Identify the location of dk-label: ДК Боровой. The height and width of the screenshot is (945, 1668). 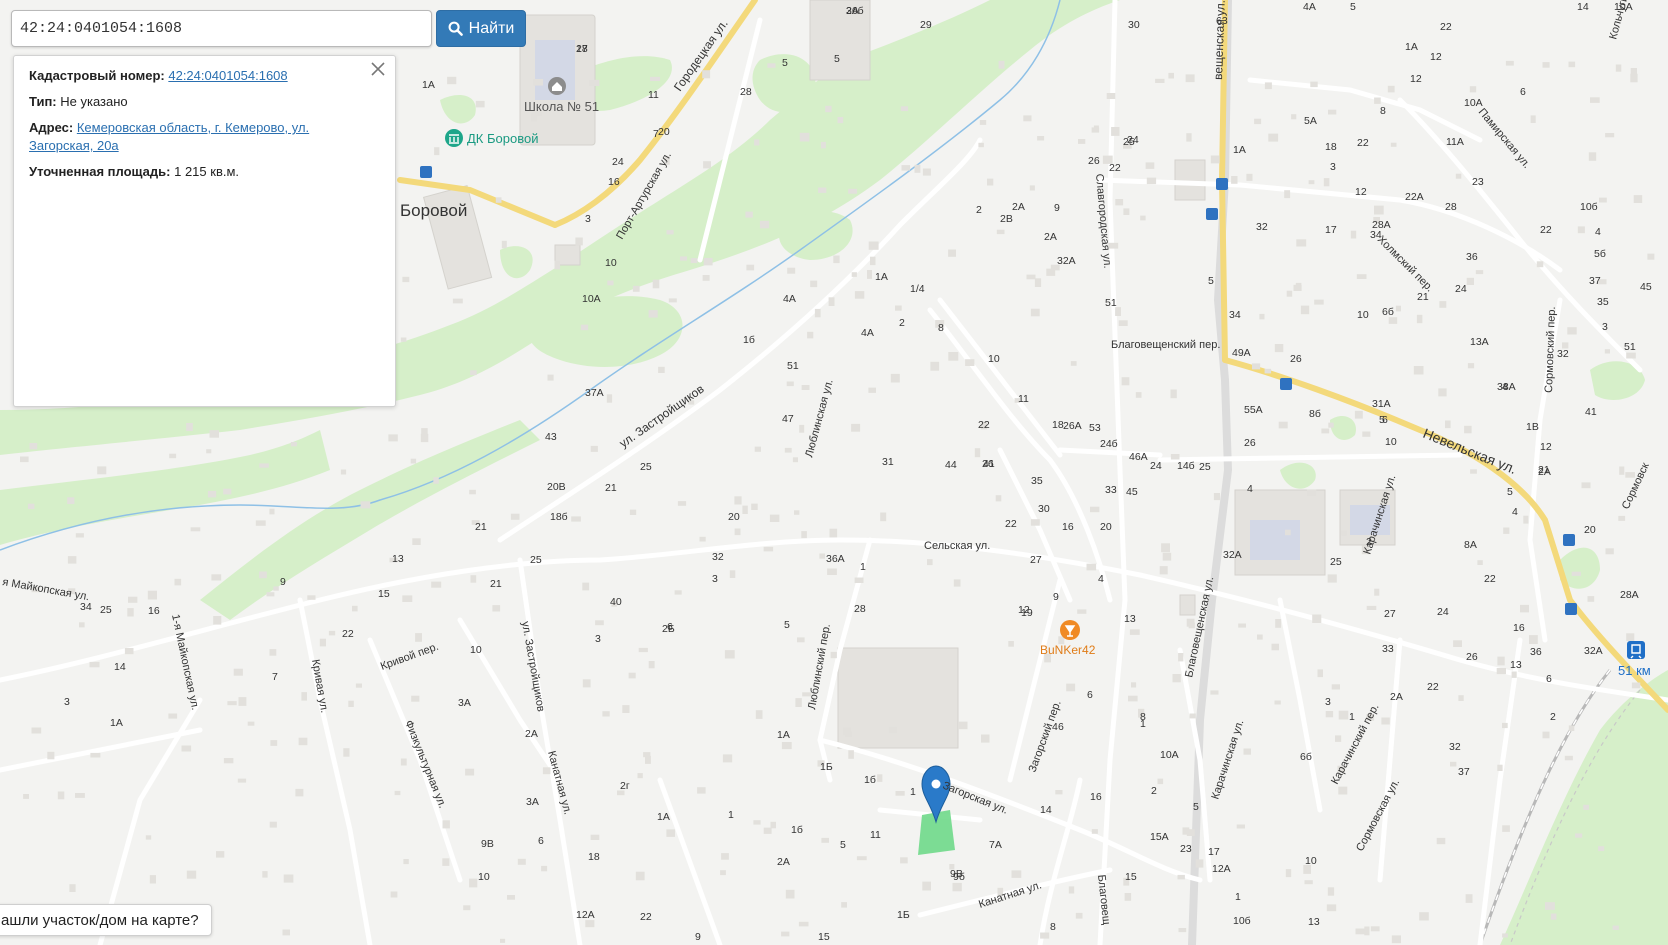
(502, 138).